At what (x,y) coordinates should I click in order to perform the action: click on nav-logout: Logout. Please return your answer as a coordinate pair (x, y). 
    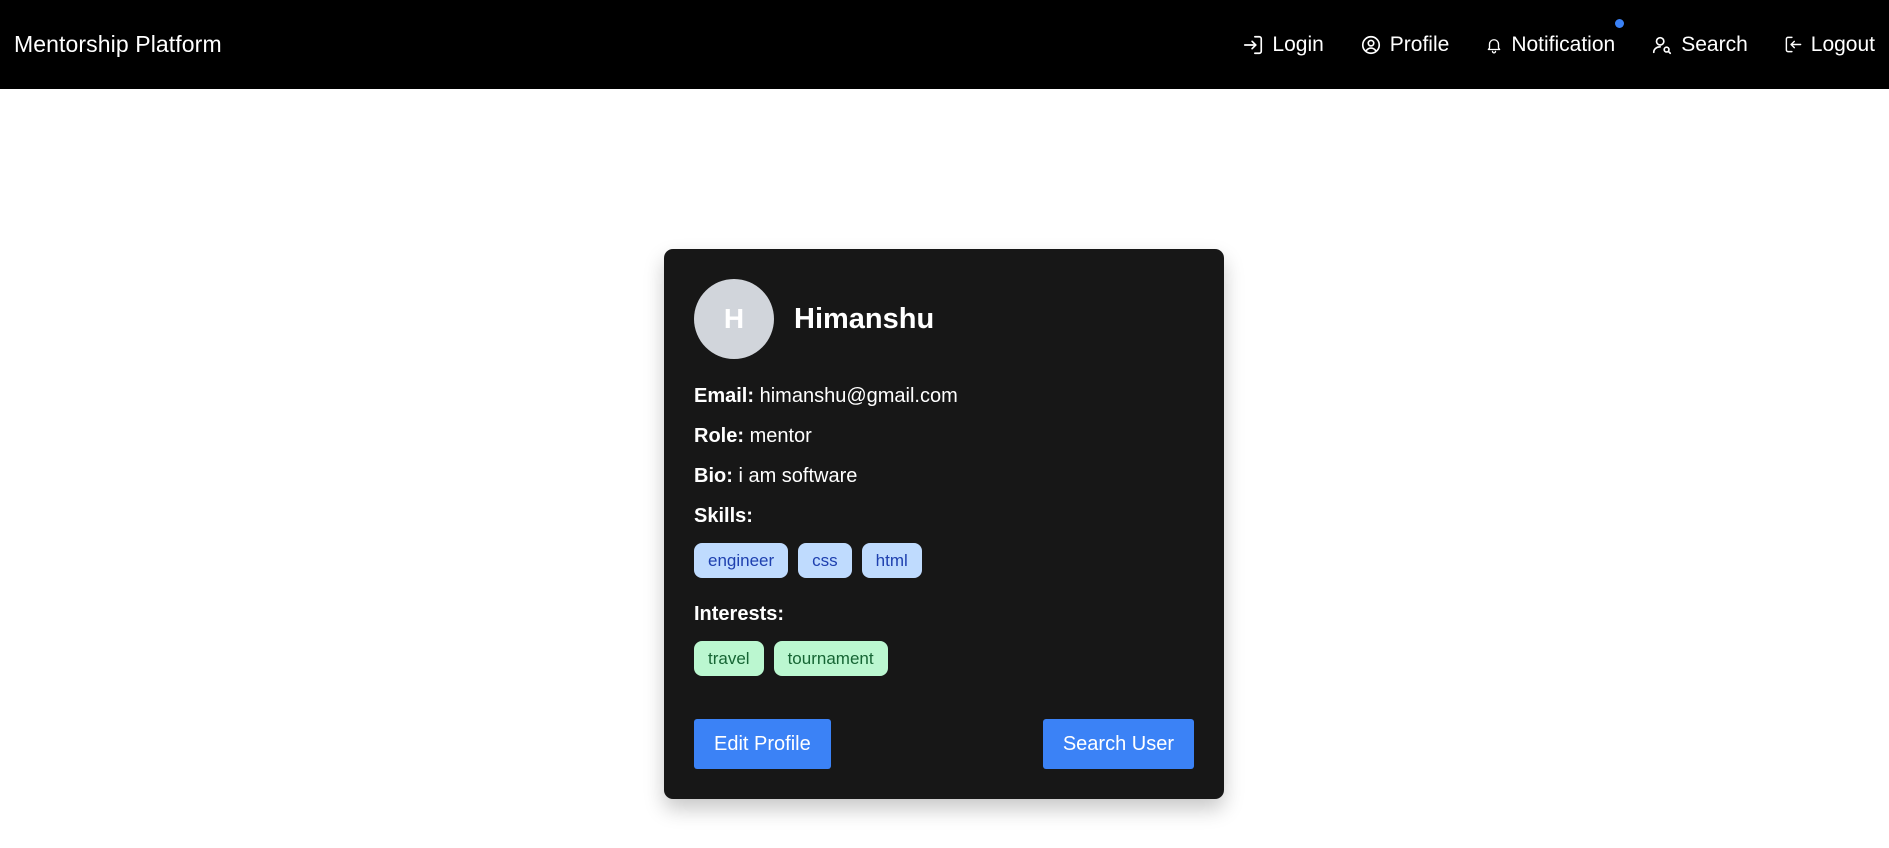
    Looking at the image, I should click on (1829, 45).